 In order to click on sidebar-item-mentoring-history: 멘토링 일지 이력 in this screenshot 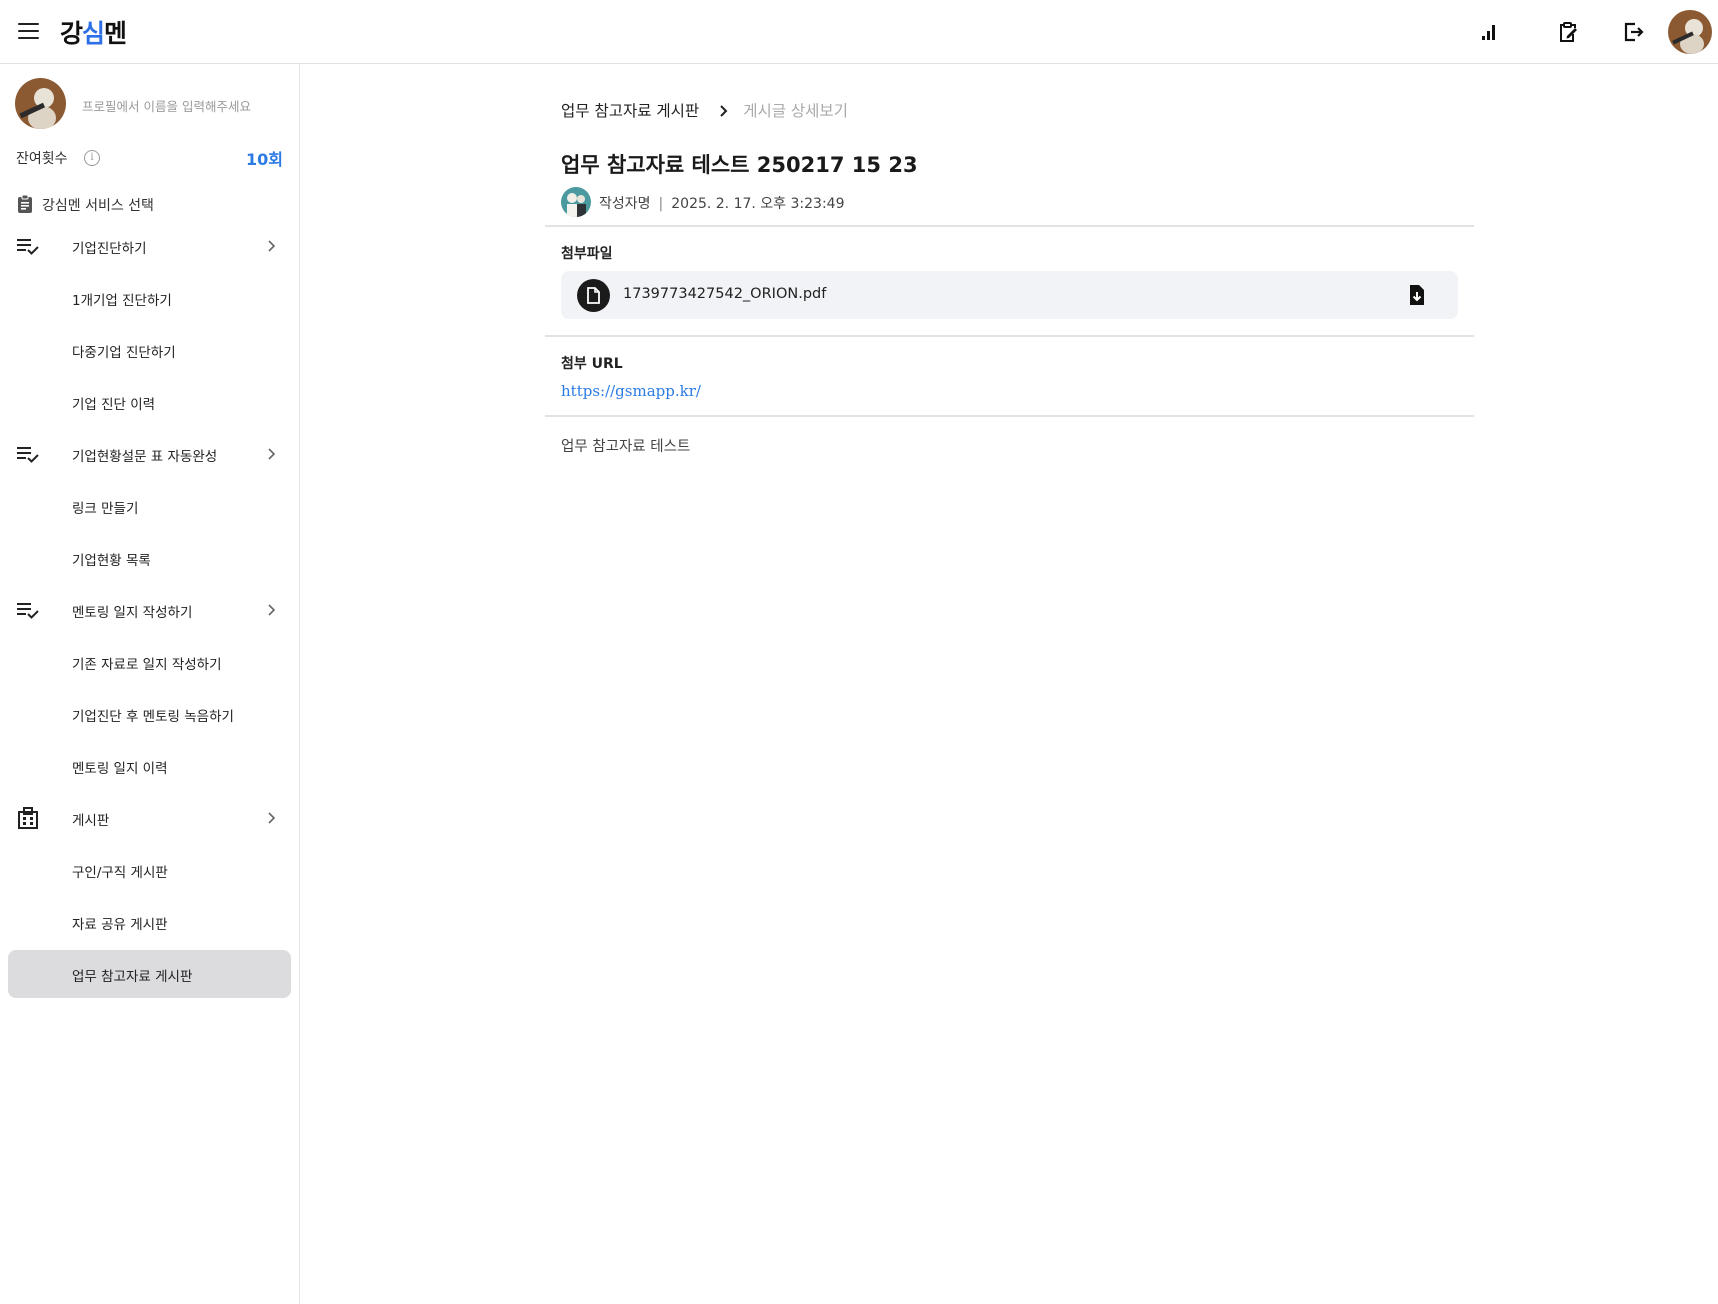, I will do `click(149, 766)`.